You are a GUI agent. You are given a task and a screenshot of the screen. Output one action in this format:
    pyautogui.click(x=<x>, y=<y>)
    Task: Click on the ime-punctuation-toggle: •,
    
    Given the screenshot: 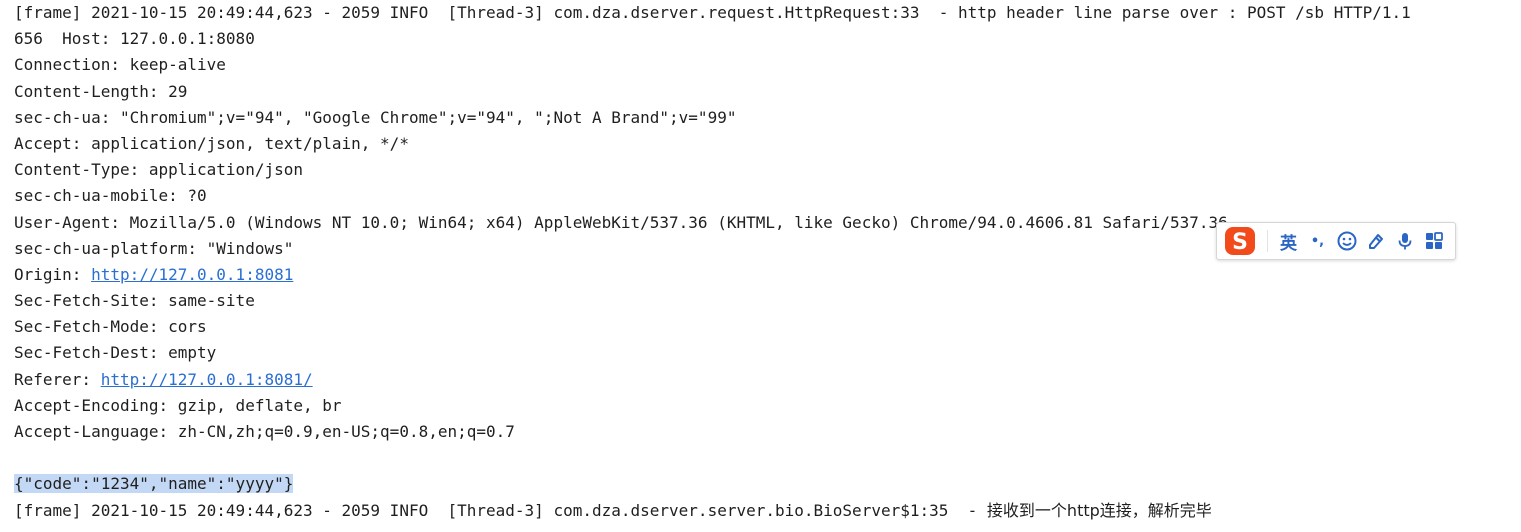 What is the action you would take?
    pyautogui.click(x=1317, y=241)
    